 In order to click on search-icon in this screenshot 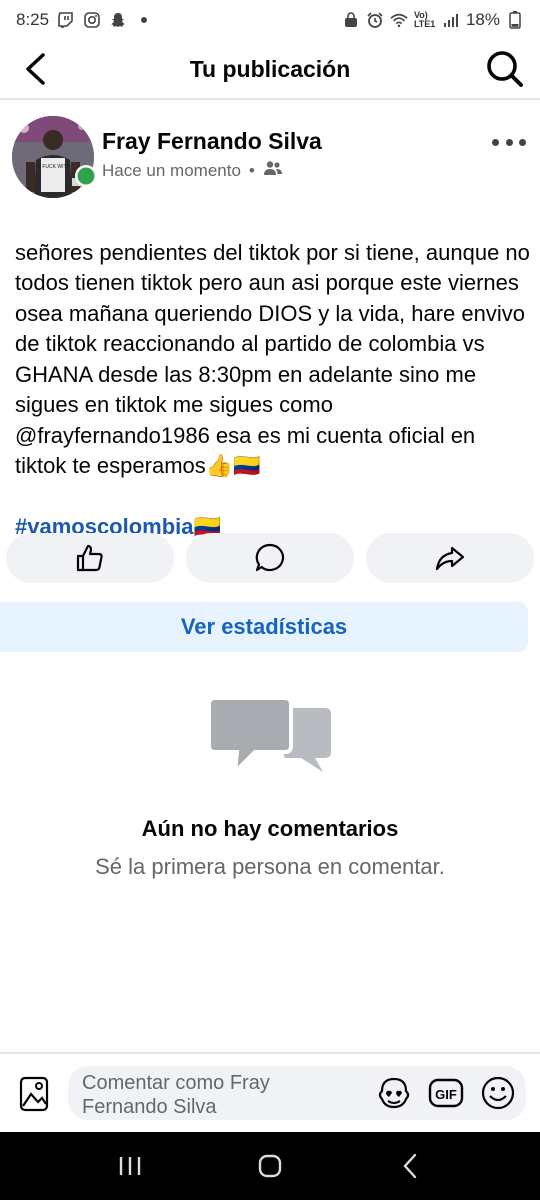, I will do `click(505, 69)`.